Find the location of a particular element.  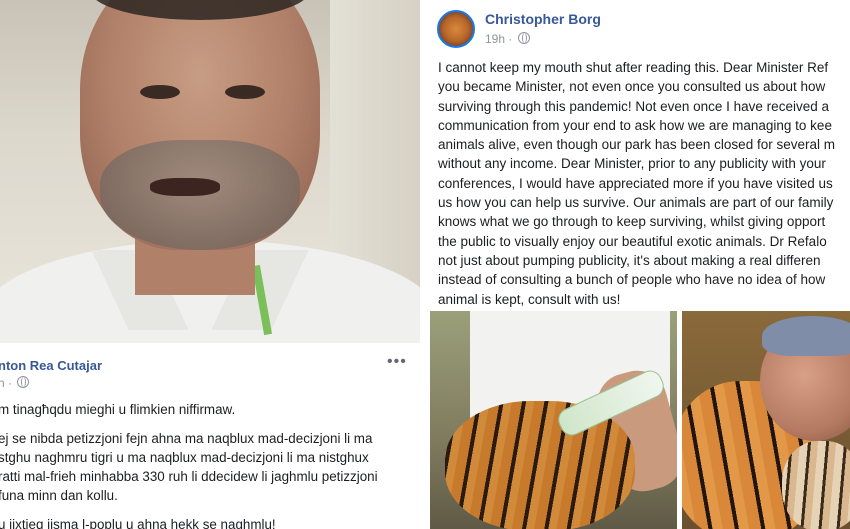

post-photo-bottle-feeding is located at coordinates (553, 420).